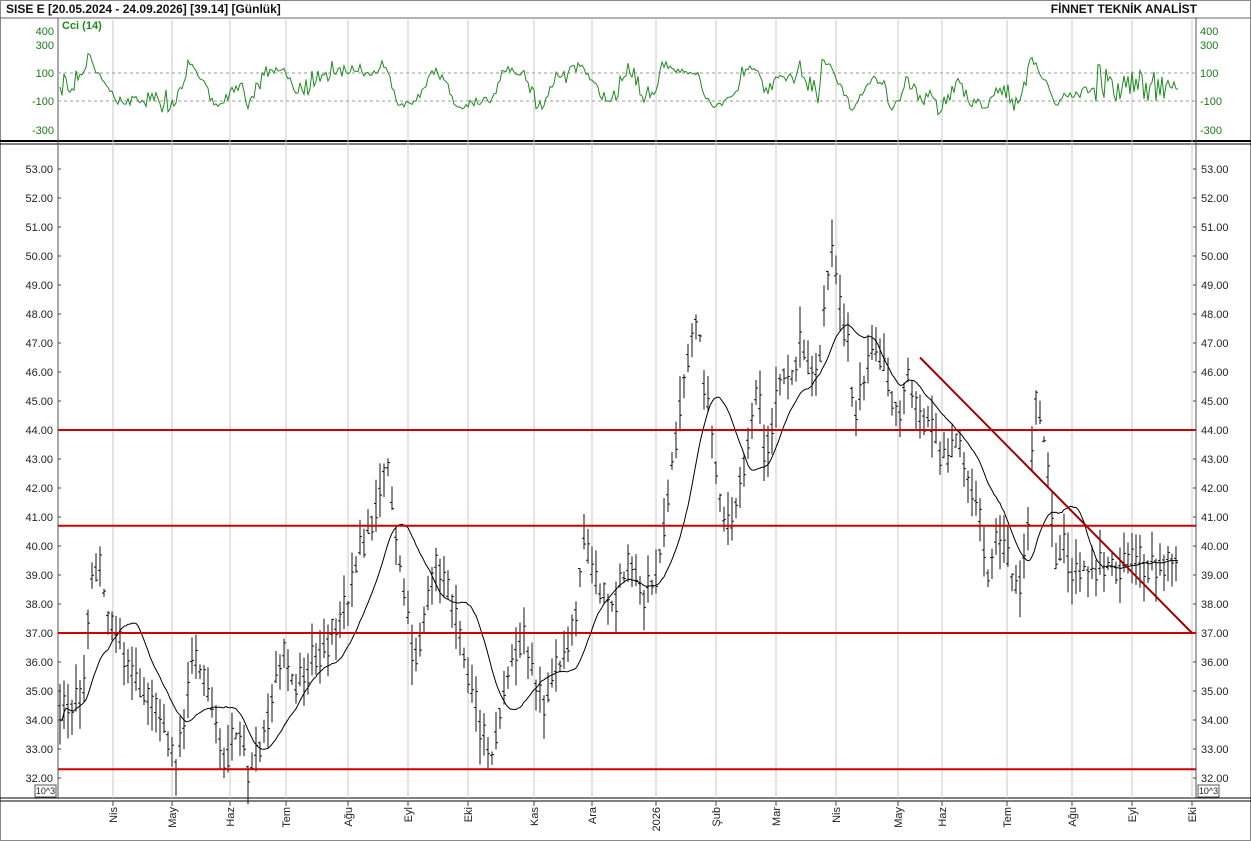  What do you see at coordinates (39, 663) in the screenshot?
I see `price-tick-left: 36.00` at bounding box center [39, 663].